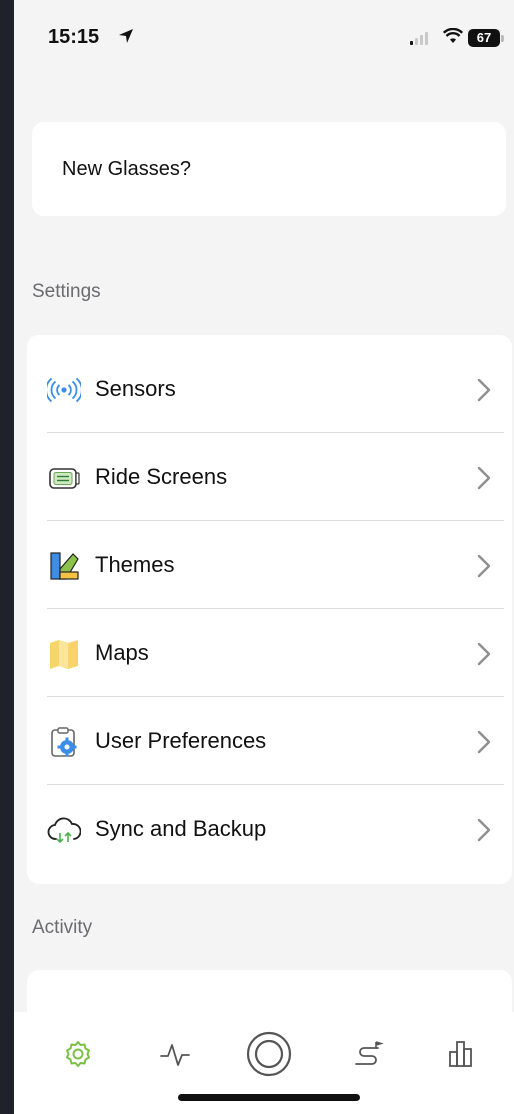 The height and width of the screenshot is (1114, 514). Describe the element at coordinates (419, 38) in the screenshot. I see `cellular-signal-icon` at that location.